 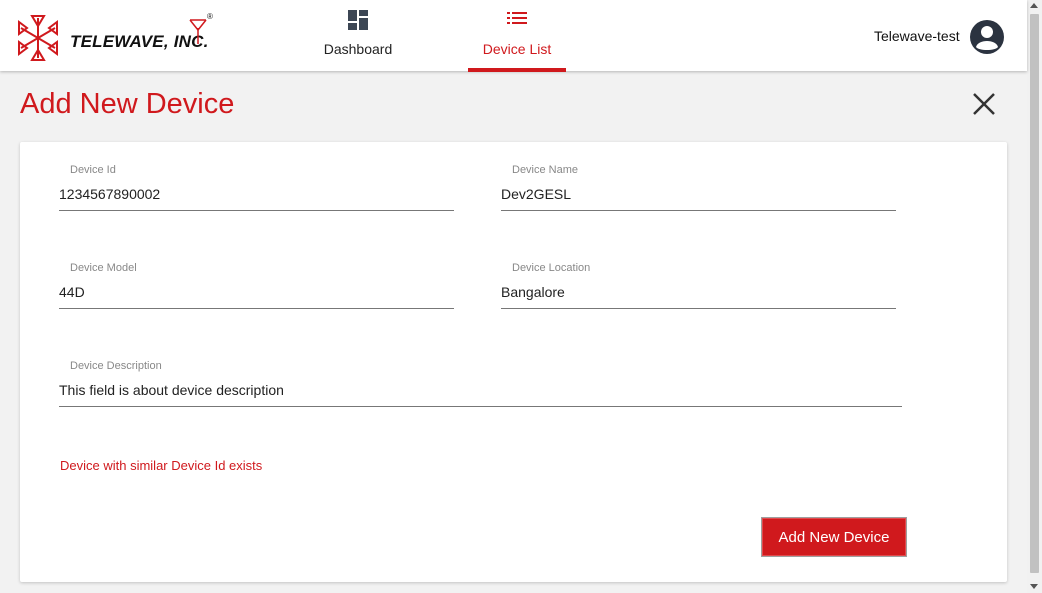 What do you see at coordinates (1034, 5) in the screenshot?
I see `scroll-up-arrow-icon` at bounding box center [1034, 5].